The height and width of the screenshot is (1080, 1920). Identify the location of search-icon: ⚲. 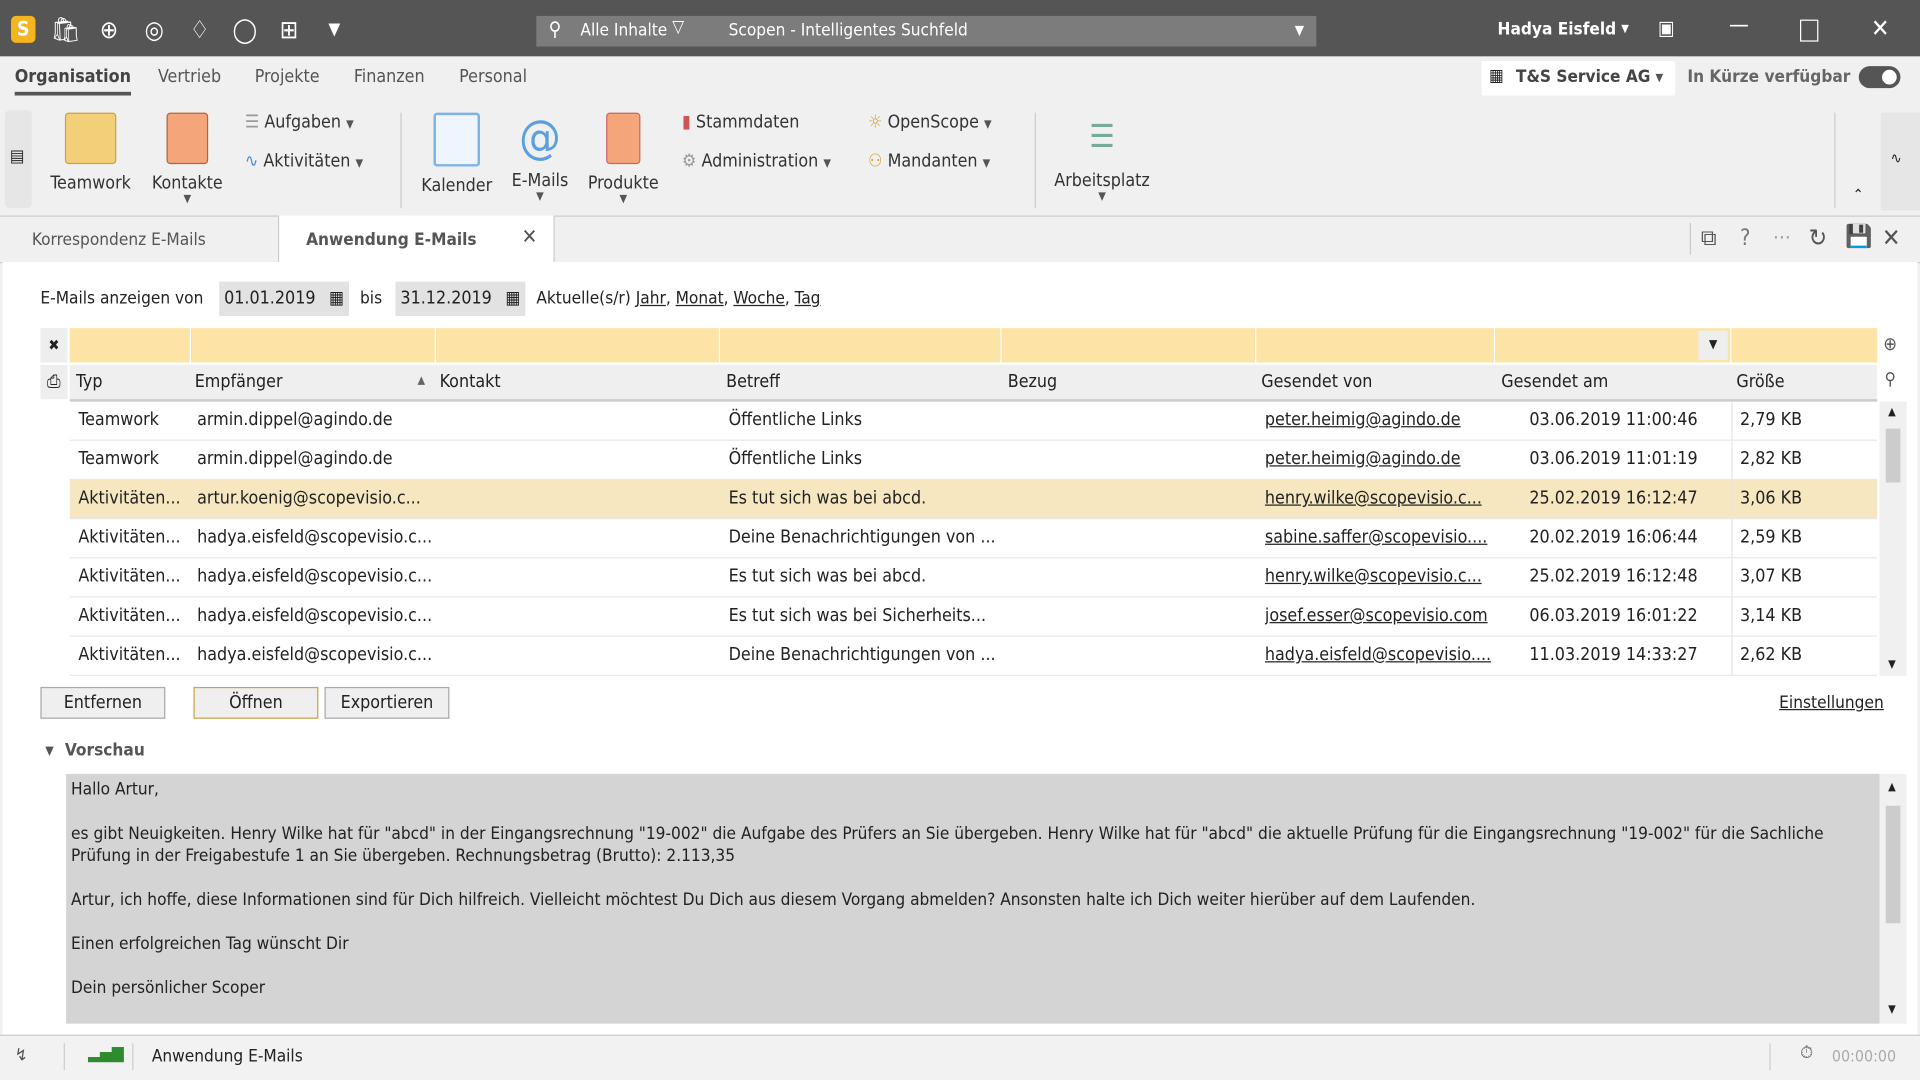
(1889, 380).